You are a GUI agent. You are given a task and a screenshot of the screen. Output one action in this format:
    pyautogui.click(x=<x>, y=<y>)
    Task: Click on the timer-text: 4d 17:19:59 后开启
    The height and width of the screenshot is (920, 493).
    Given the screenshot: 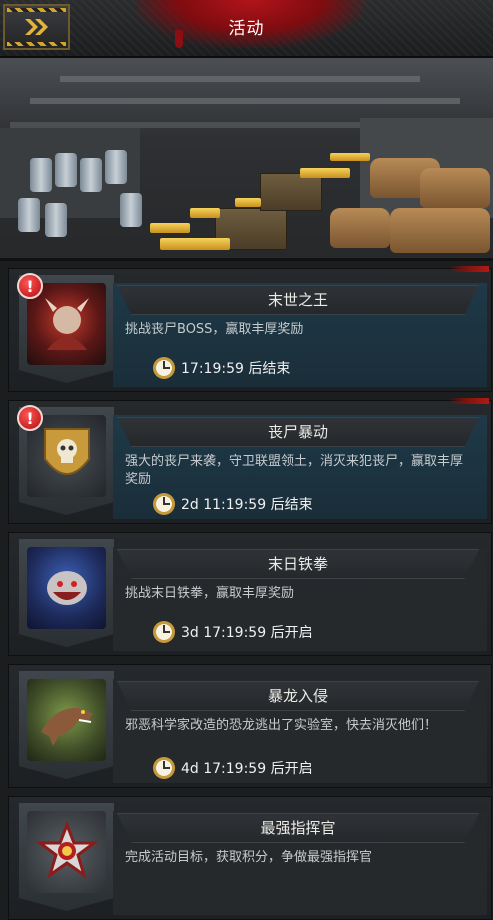 What is the action you would take?
    pyautogui.click(x=247, y=769)
    